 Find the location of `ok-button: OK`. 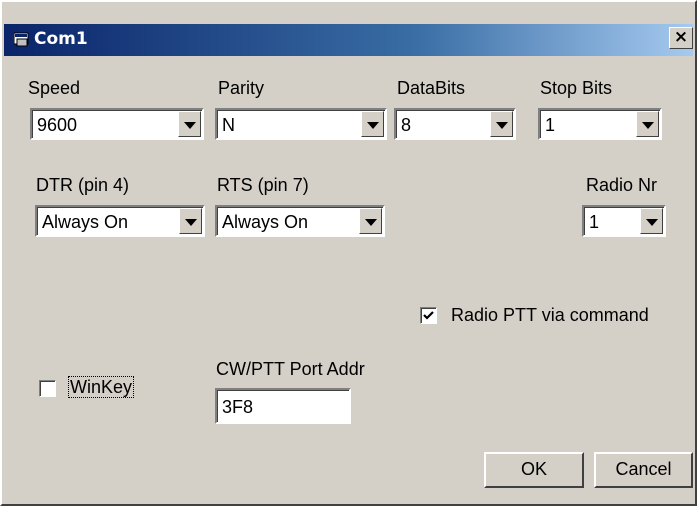

ok-button: OK is located at coordinates (534, 470).